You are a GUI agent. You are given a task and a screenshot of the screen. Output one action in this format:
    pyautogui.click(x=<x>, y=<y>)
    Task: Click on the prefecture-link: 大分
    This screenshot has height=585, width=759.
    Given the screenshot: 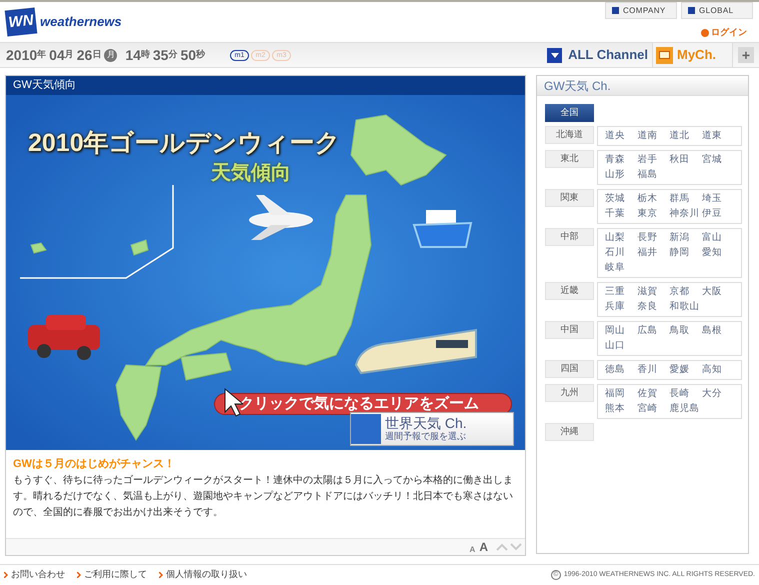 What is the action you would take?
    pyautogui.click(x=718, y=394)
    